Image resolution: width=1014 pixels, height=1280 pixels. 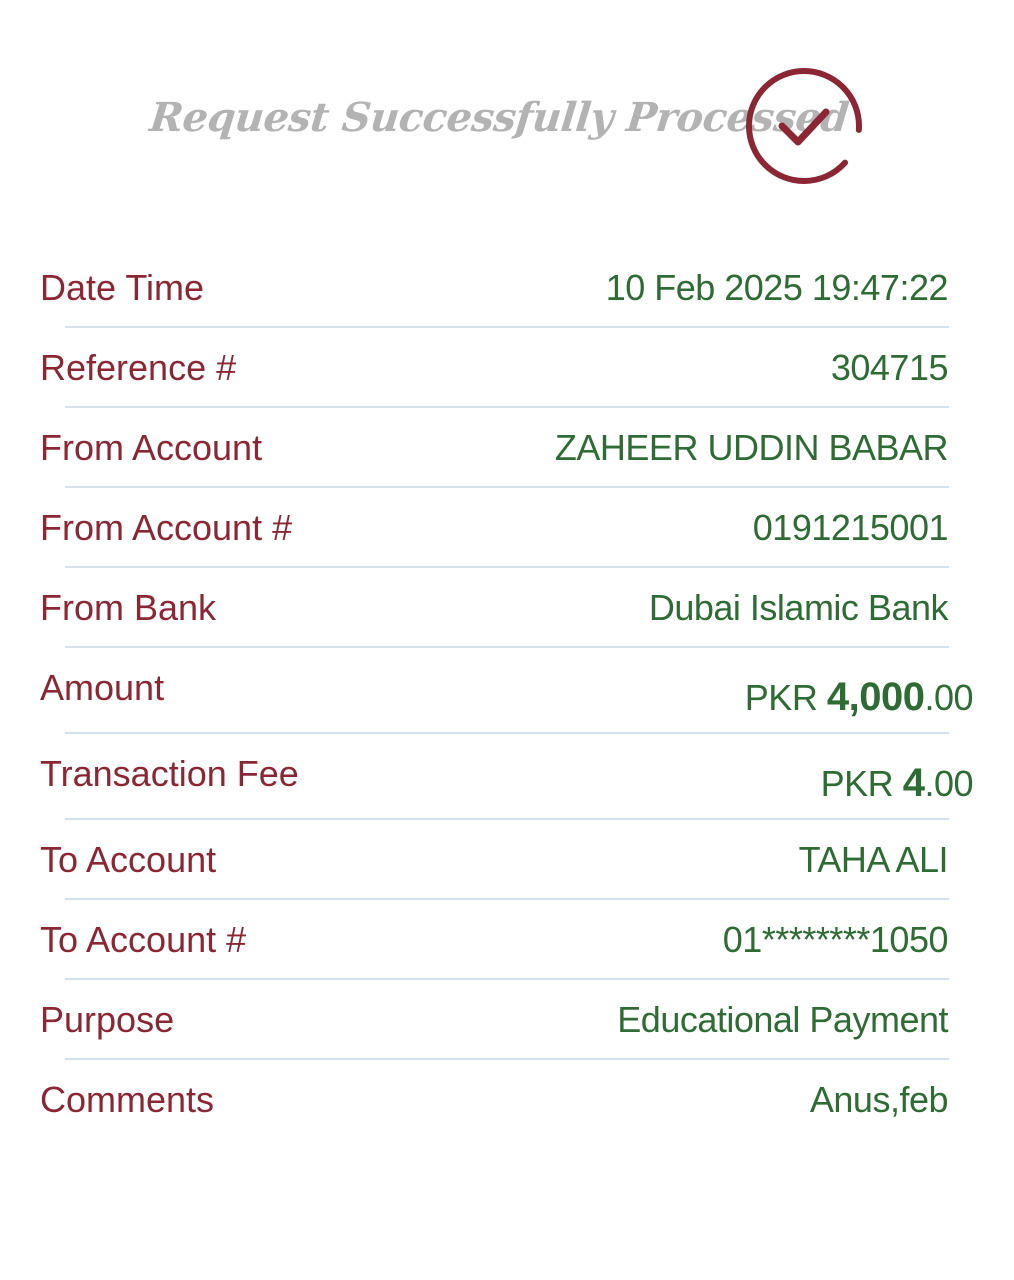 What do you see at coordinates (507, 1099) in the screenshot?
I see `detail-row-comments: Comments Anus,feb` at bounding box center [507, 1099].